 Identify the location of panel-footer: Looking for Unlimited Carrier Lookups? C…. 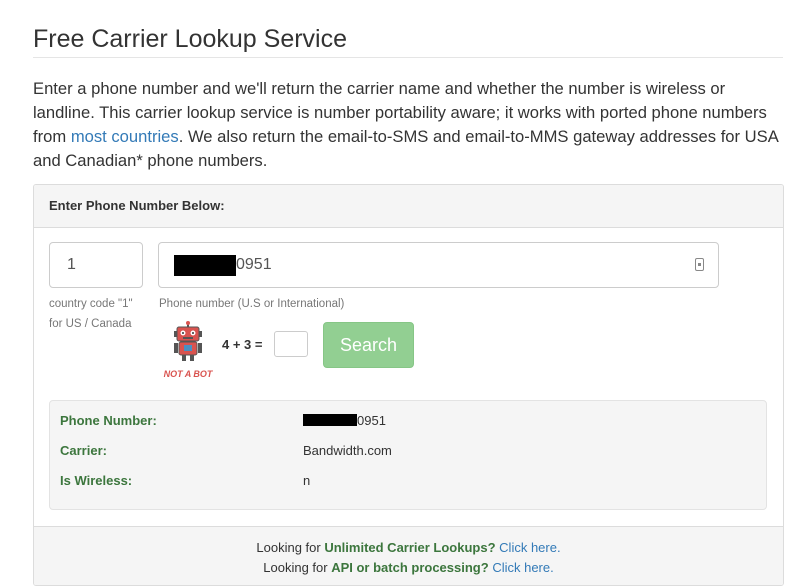
(408, 555).